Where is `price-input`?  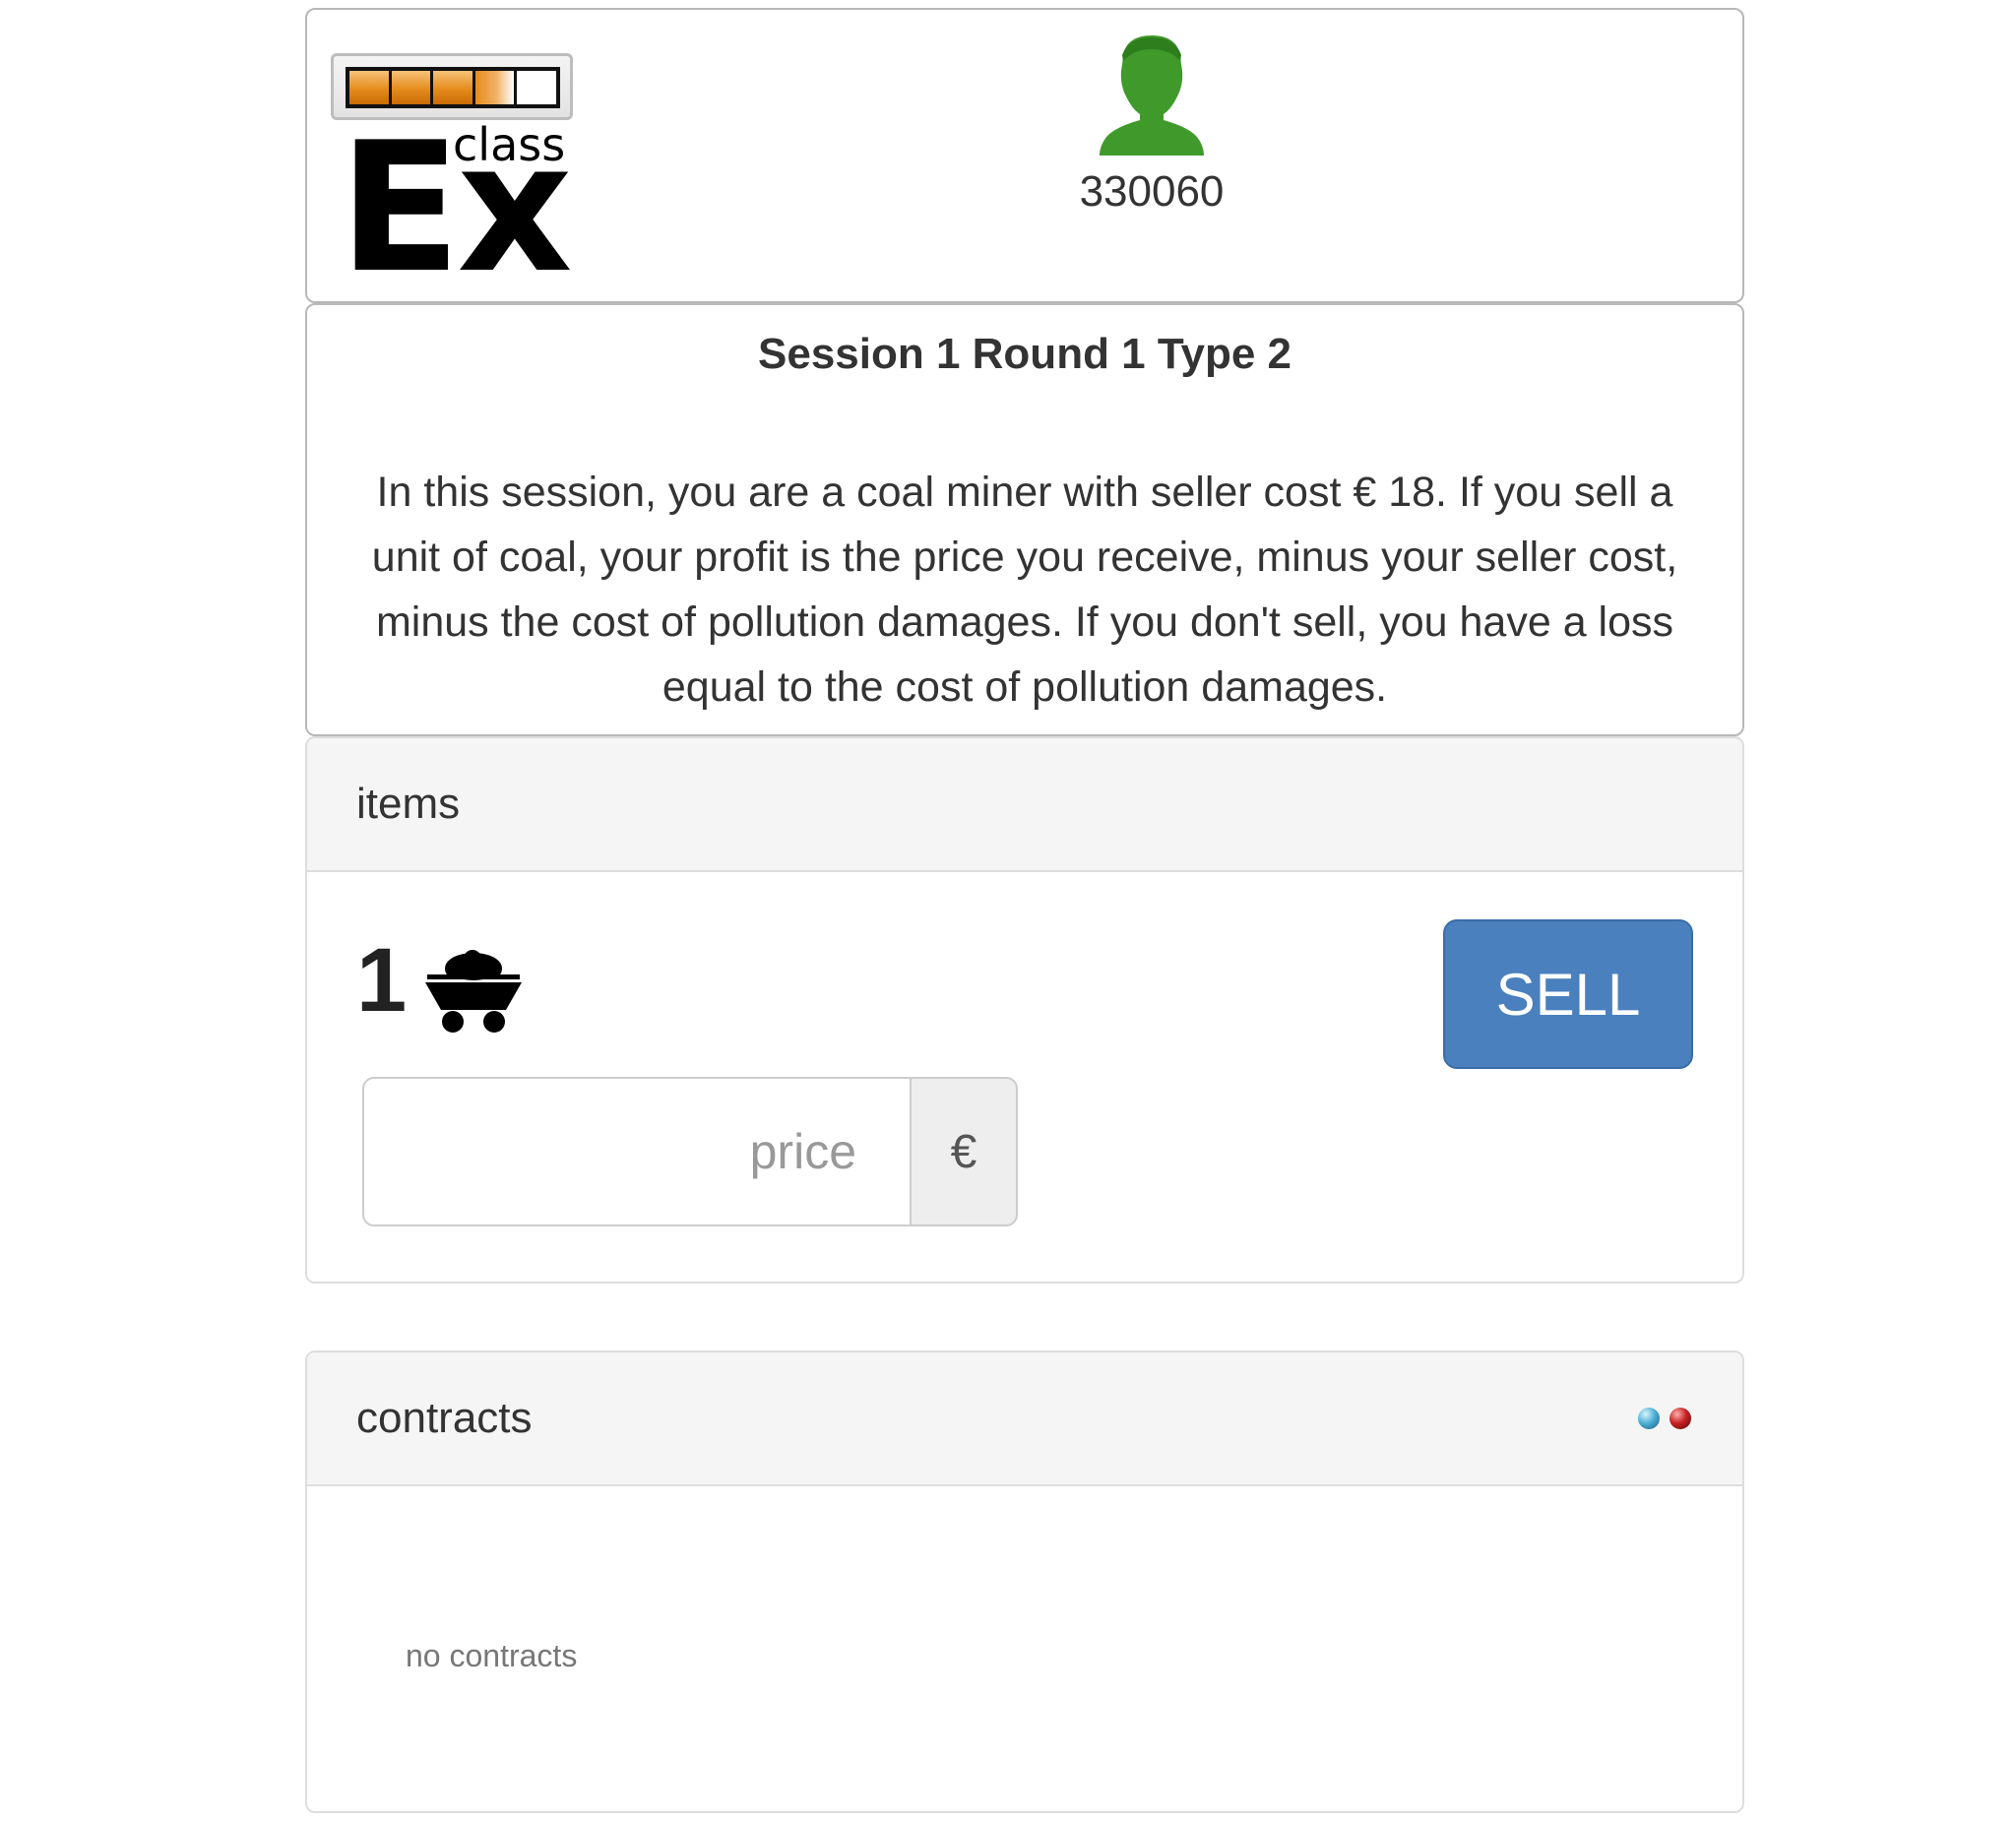 price-input is located at coordinates (636, 1152).